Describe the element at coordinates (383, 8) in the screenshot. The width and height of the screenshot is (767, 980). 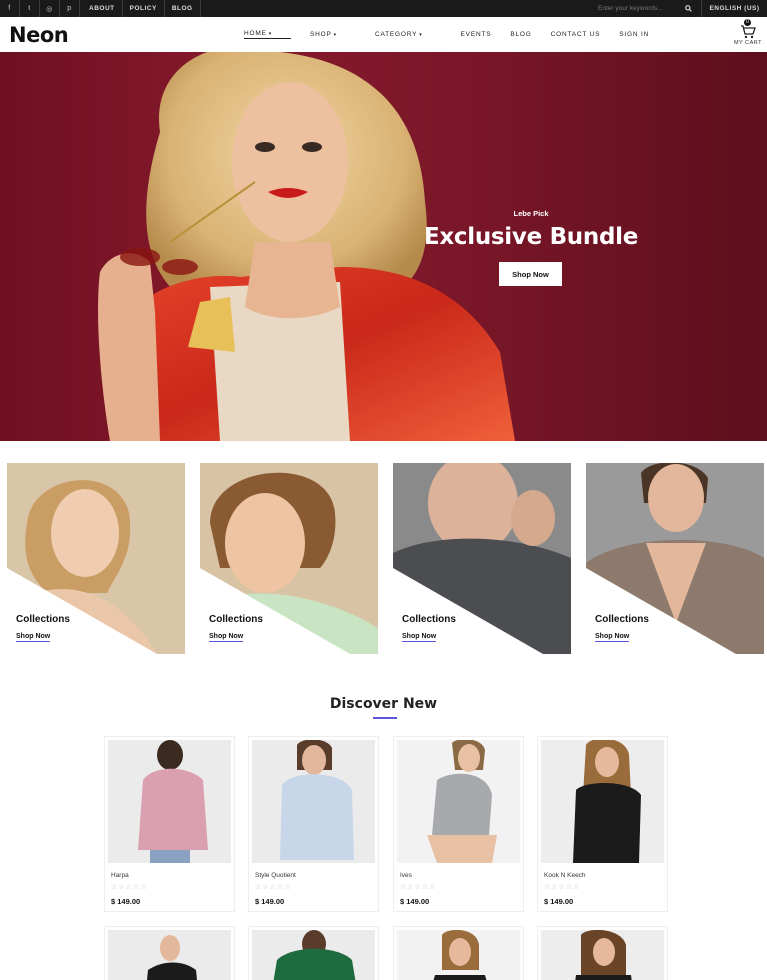
I see `top-bar: f t ◎ p ABOUT POLICY BLOG ENGLISH (US)` at that location.